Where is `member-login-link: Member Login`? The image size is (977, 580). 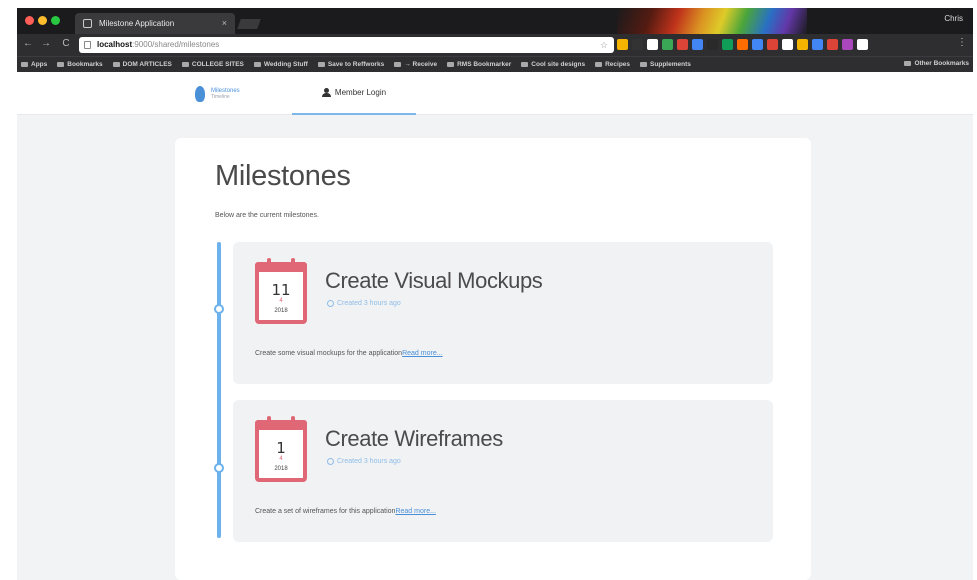
member-login-link: Member Login is located at coordinates (354, 93).